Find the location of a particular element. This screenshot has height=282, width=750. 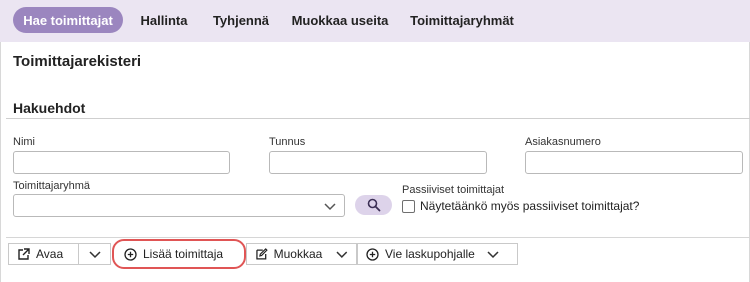

external-link-icon is located at coordinates (24, 253).